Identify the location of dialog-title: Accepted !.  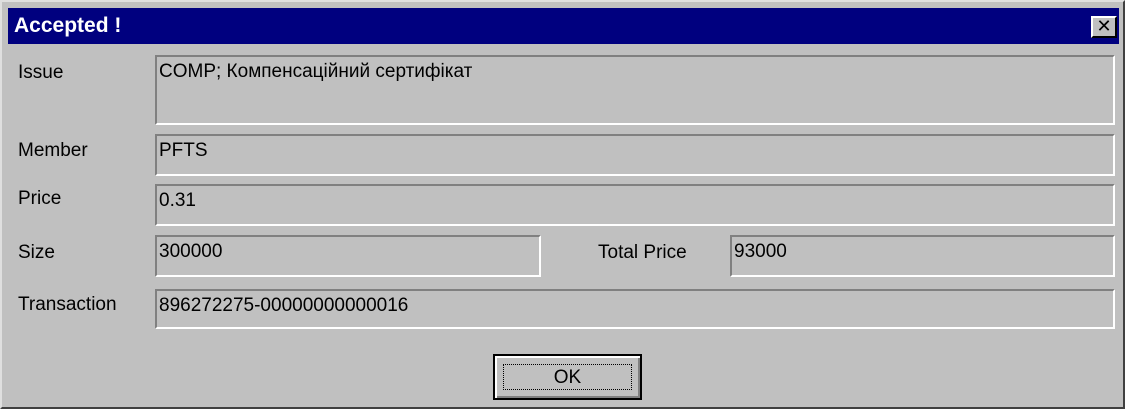
(68, 25).